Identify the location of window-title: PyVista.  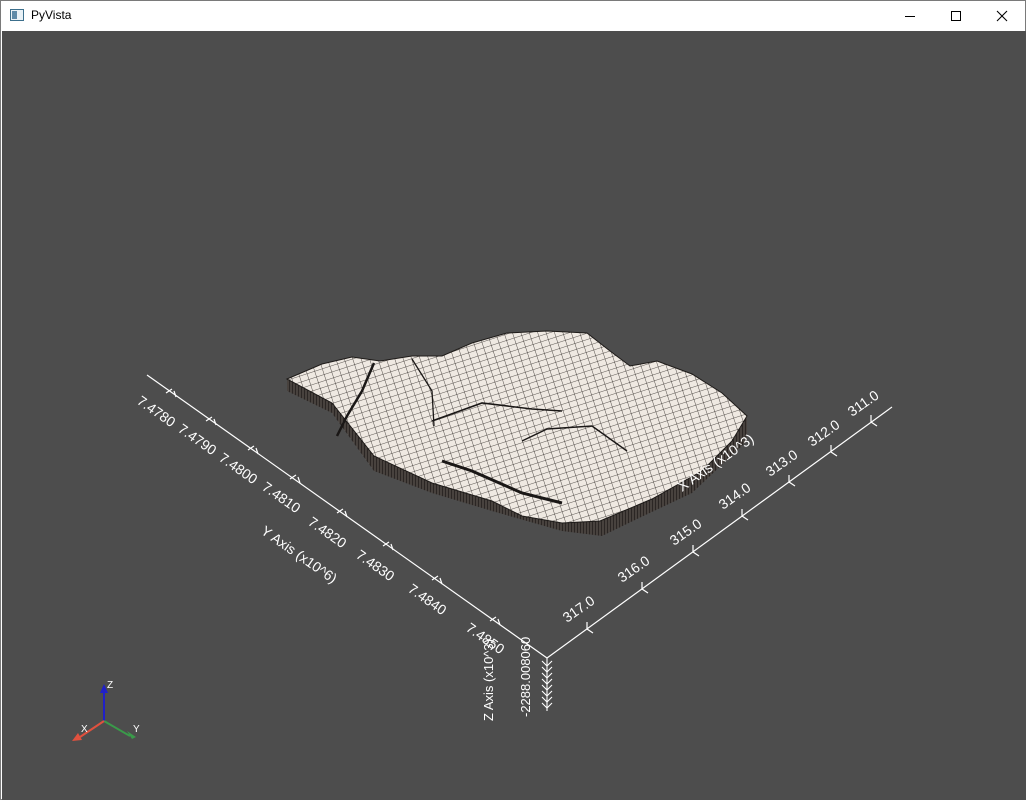
(51, 15).